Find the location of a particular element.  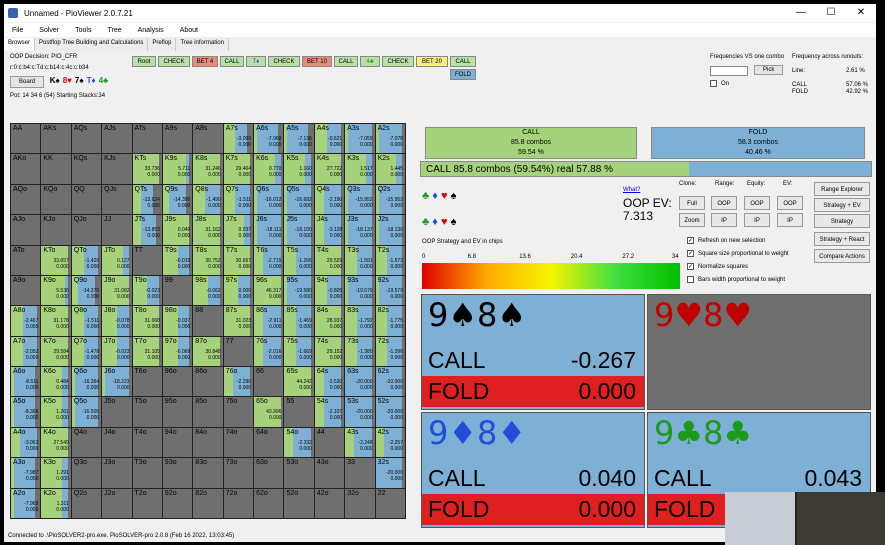

club-filter-icon: ♣ is located at coordinates (425, 196).